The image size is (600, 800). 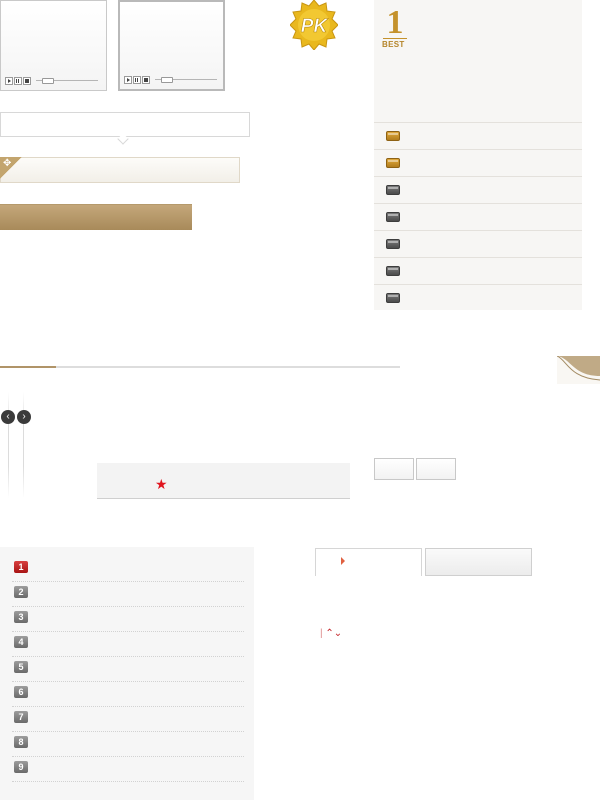 I want to click on rank-badge: 1, so click(x=21, y=567).